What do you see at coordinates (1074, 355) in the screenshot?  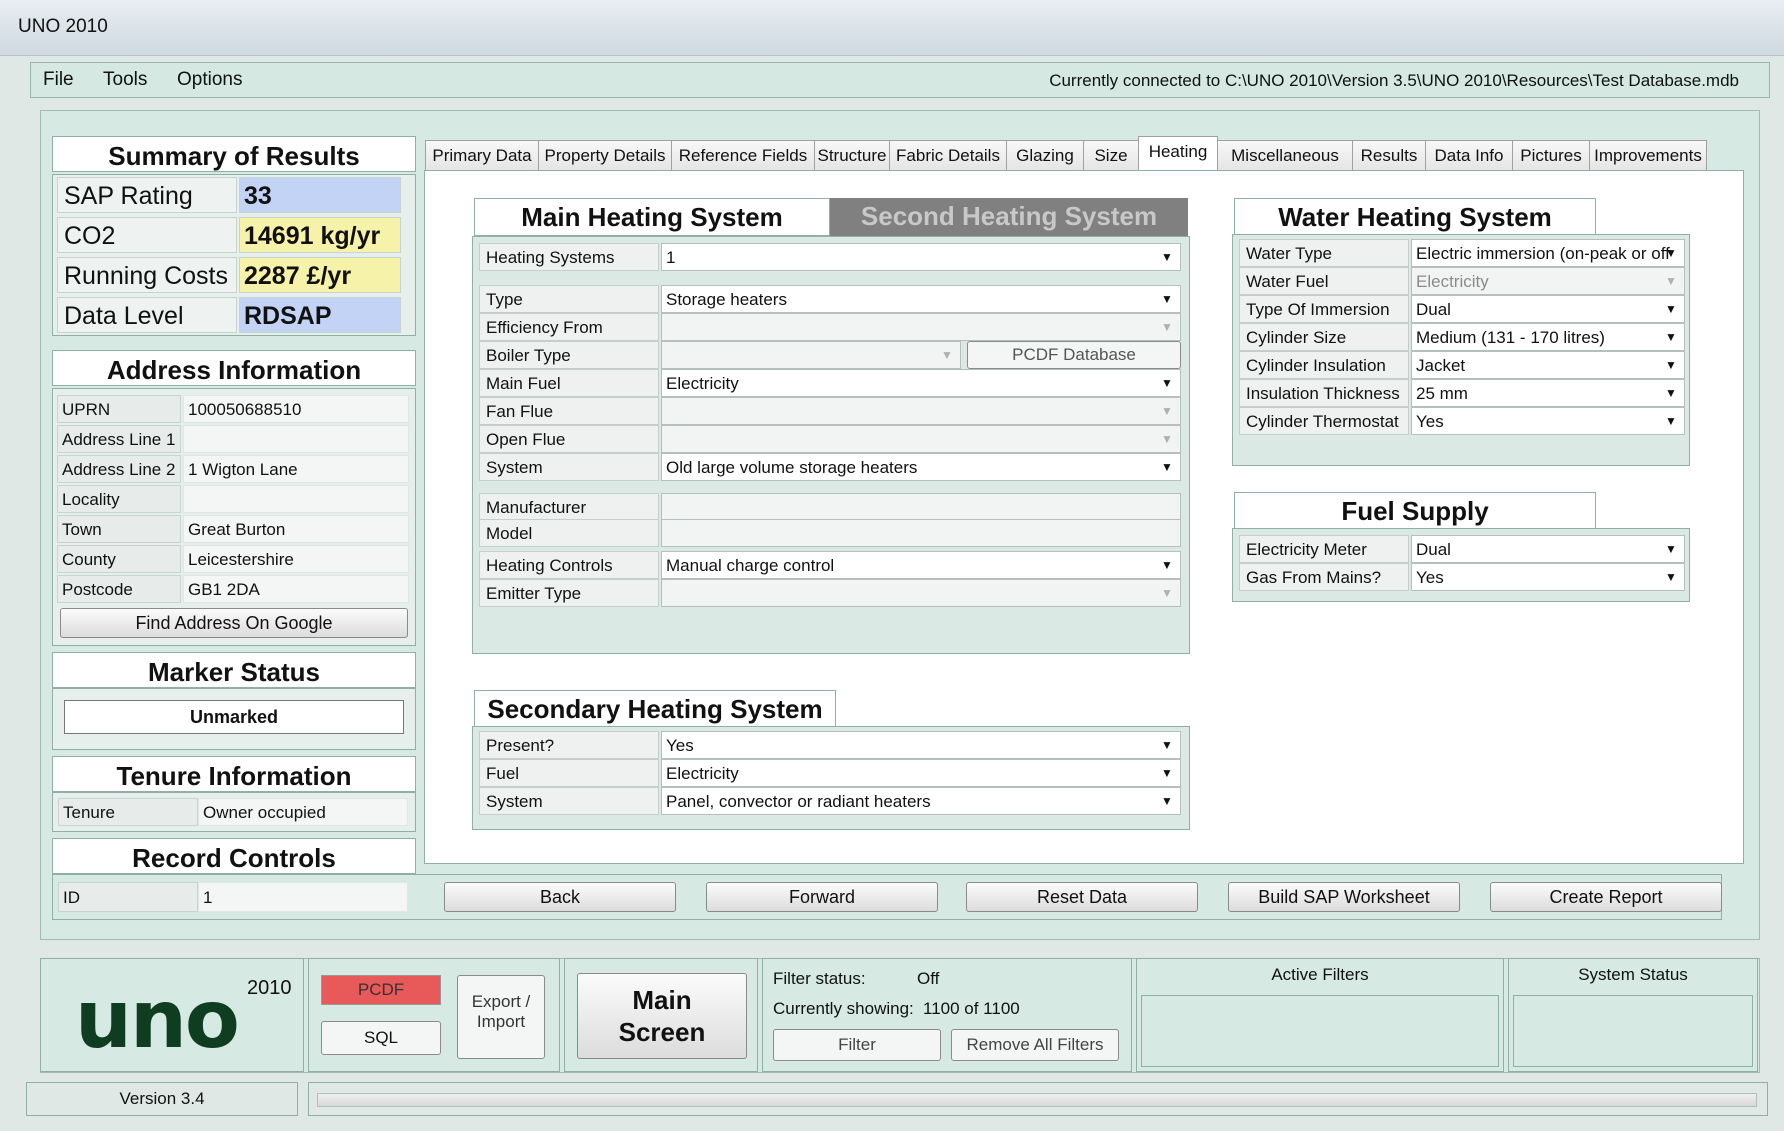 I see `pcdf-database-button: PCDF Database` at bounding box center [1074, 355].